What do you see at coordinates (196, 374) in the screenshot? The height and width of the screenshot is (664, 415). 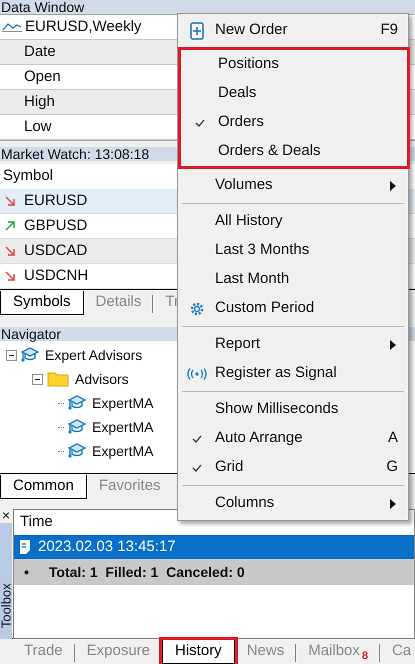 I see `broadcast-icon` at bounding box center [196, 374].